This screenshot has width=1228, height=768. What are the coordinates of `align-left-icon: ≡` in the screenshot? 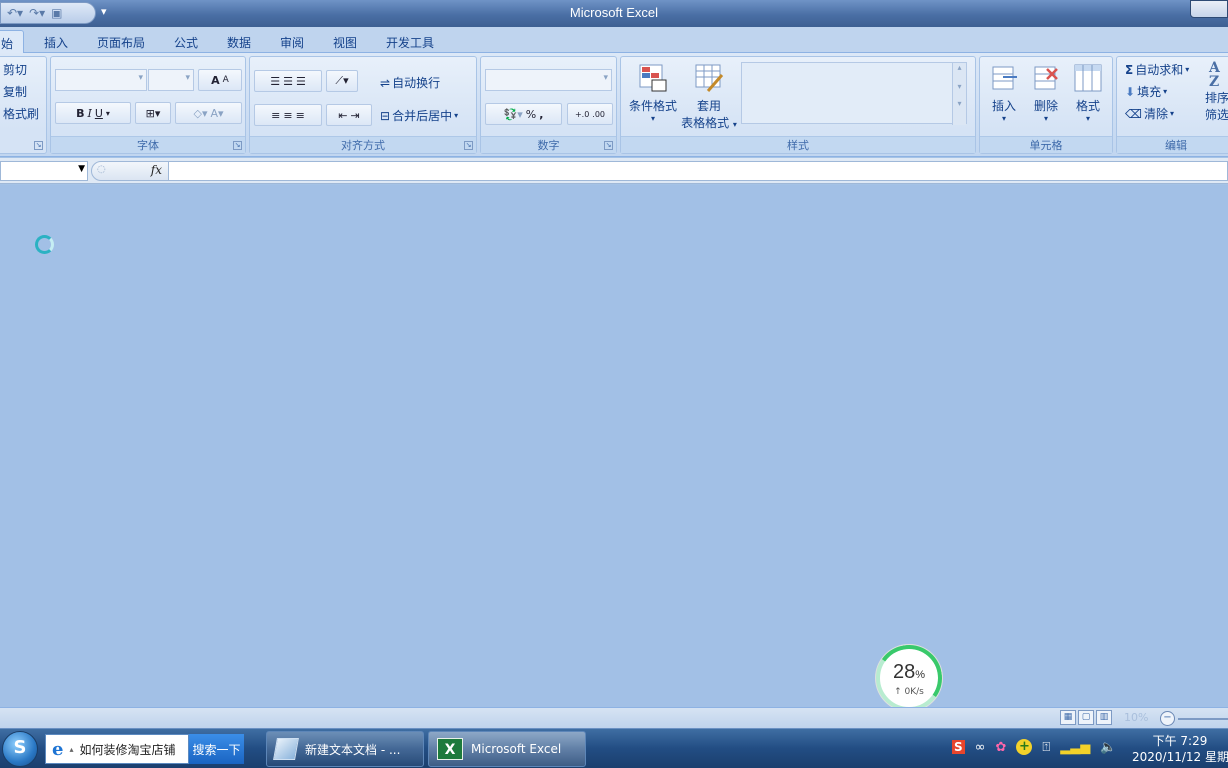 It's located at (275, 115).